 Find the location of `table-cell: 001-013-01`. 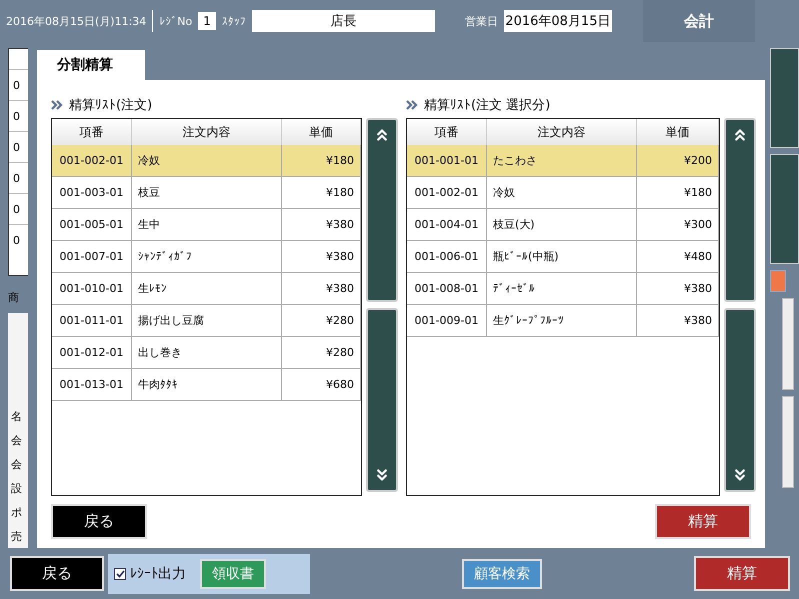

table-cell: 001-013-01 is located at coordinates (92, 385).